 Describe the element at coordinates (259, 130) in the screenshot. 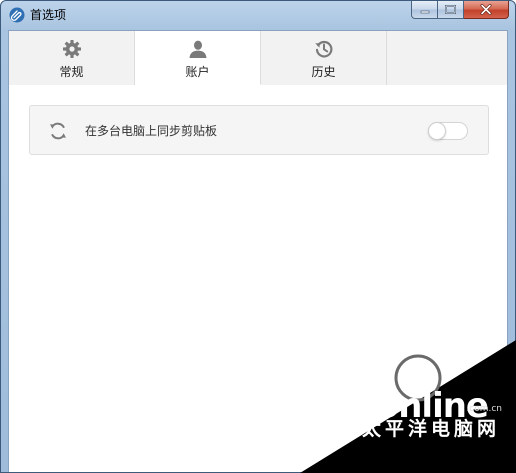

I see `sync-clipboard-setting: 在多台电脑上同步剪贴板` at that location.